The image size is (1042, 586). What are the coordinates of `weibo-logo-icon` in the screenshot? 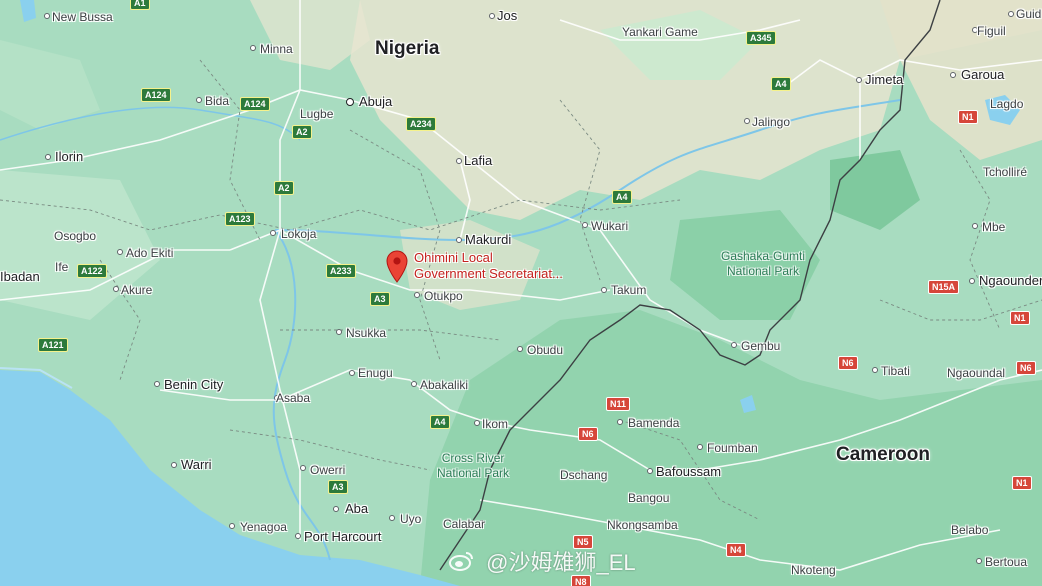 It's located at (461, 564).